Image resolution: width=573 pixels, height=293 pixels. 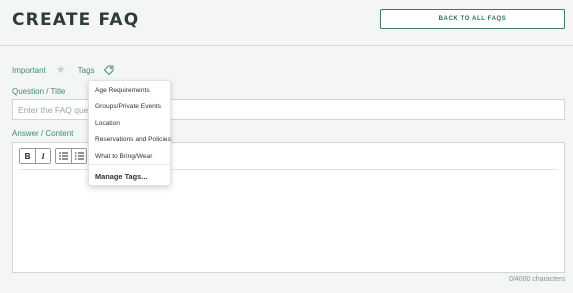 What do you see at coordinates (472, 19) in the screenshot?
I see `back-to-all-faqs-button: BACK TO ALL FAQS` at bounding box center [472, 19].